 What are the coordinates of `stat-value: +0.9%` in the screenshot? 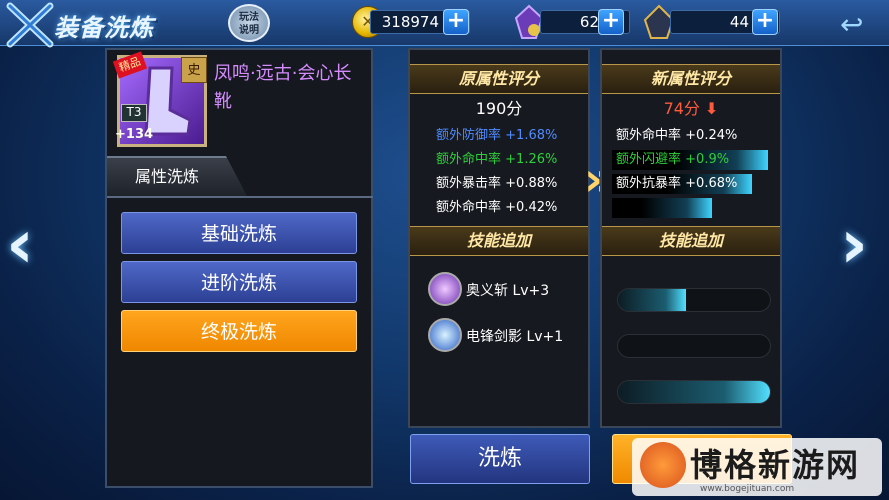 It's located at (707, 159).